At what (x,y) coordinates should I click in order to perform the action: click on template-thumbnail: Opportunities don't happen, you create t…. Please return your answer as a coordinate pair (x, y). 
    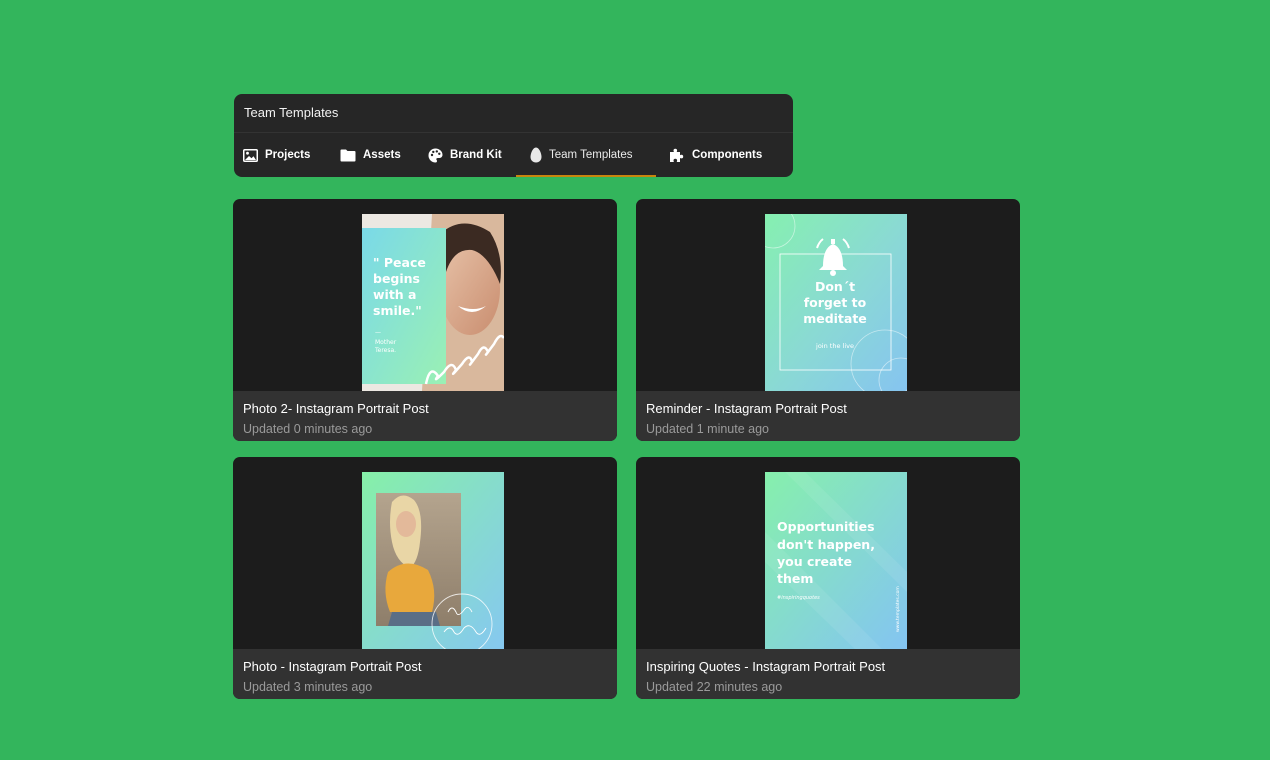
    Looking at the image, I should click on (836, 560).